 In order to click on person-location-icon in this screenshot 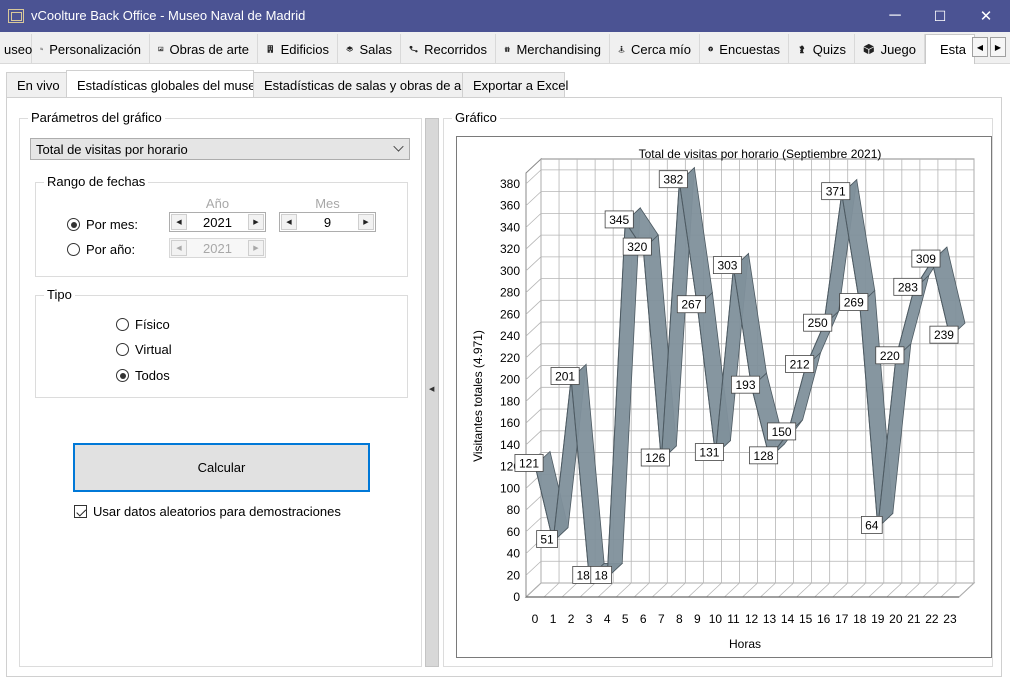, I will do `click(621, 49)`.